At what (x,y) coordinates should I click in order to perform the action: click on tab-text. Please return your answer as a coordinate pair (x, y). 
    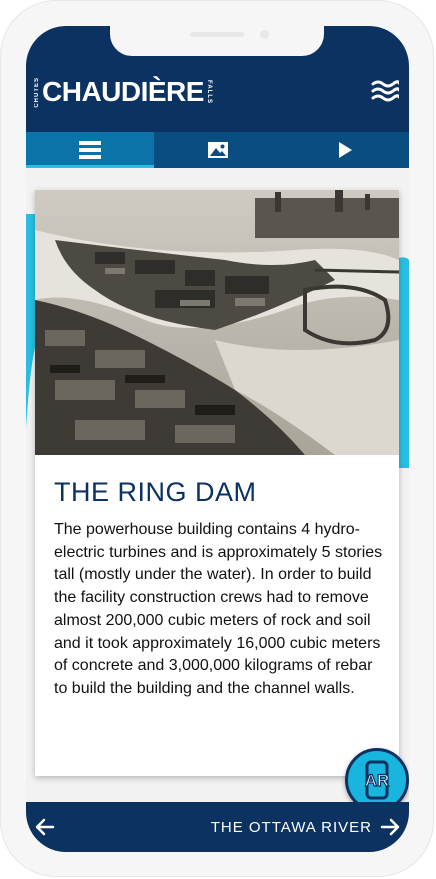
    Looking at the image, I should click on (90, 150).